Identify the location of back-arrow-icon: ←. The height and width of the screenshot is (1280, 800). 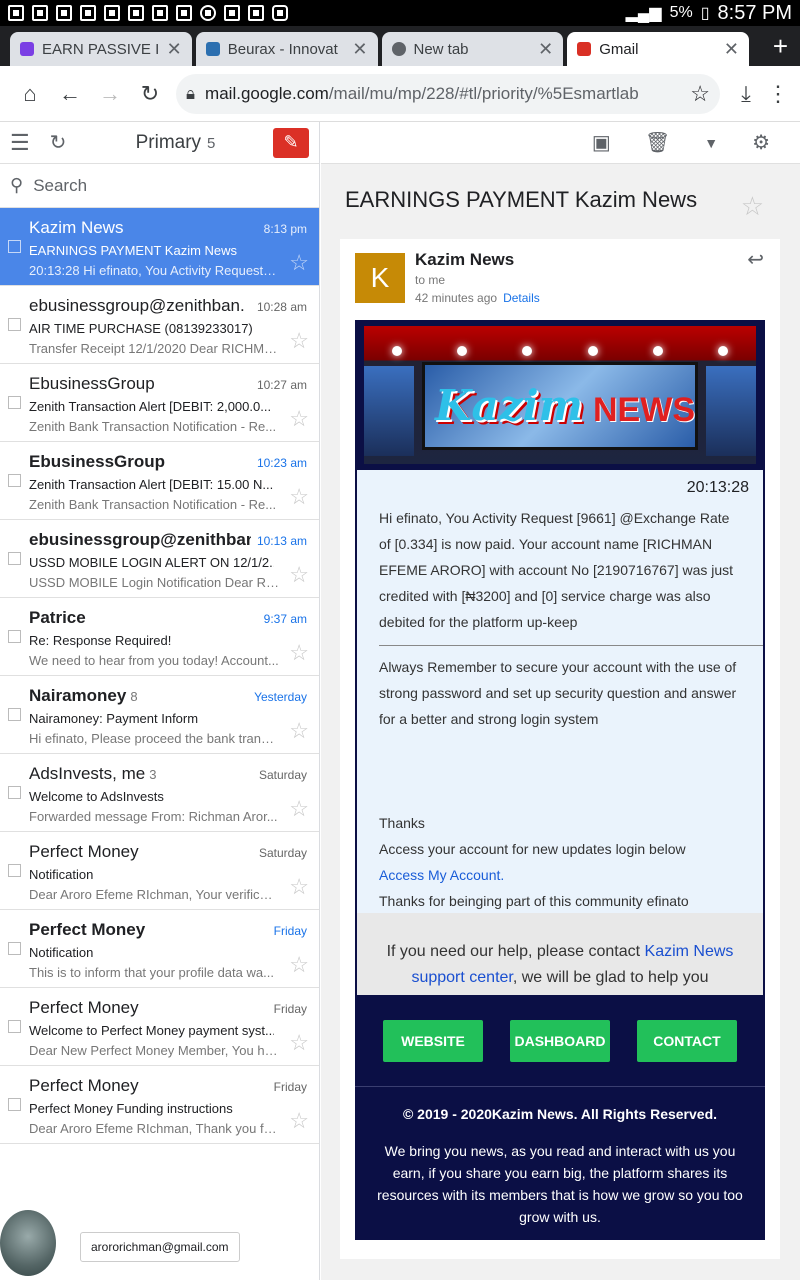
(70, 94).